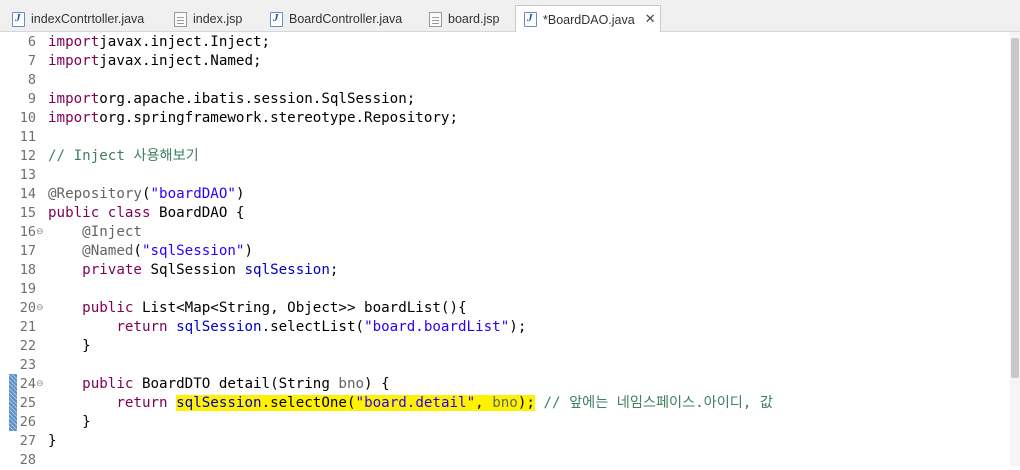 This screenshot has height=470, width=1020. Describe the element at coordinates (146, 194) in the screenshot. I see `code-text: @Repository("boardDAO")` at that location.